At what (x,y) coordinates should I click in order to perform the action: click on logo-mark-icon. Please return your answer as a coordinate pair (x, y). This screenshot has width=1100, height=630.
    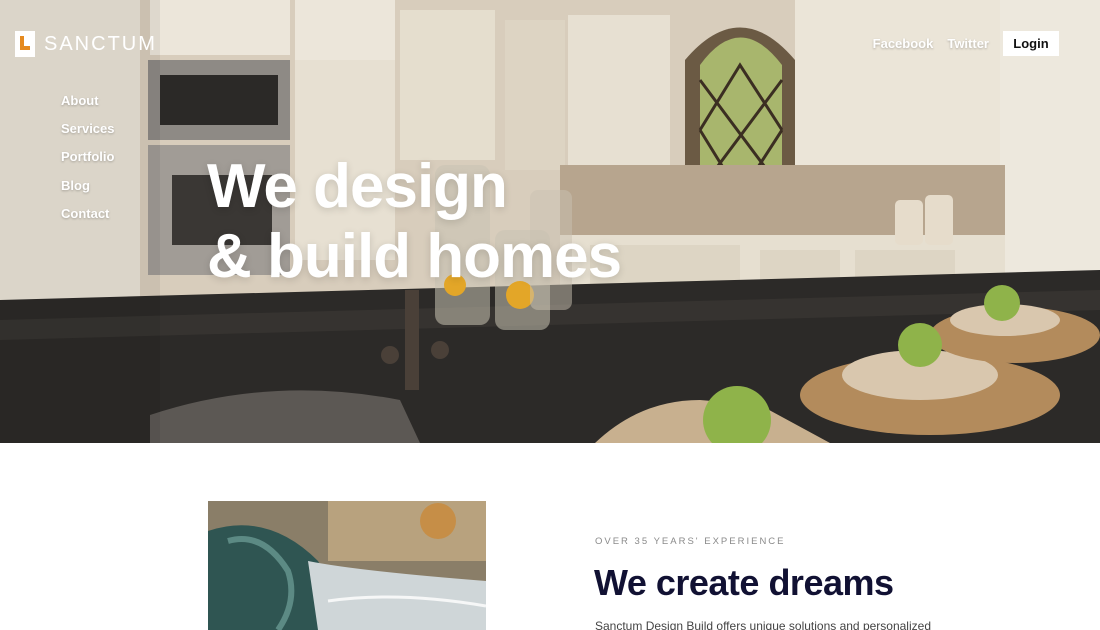
    Looking at the image, I should click on (25, 44).